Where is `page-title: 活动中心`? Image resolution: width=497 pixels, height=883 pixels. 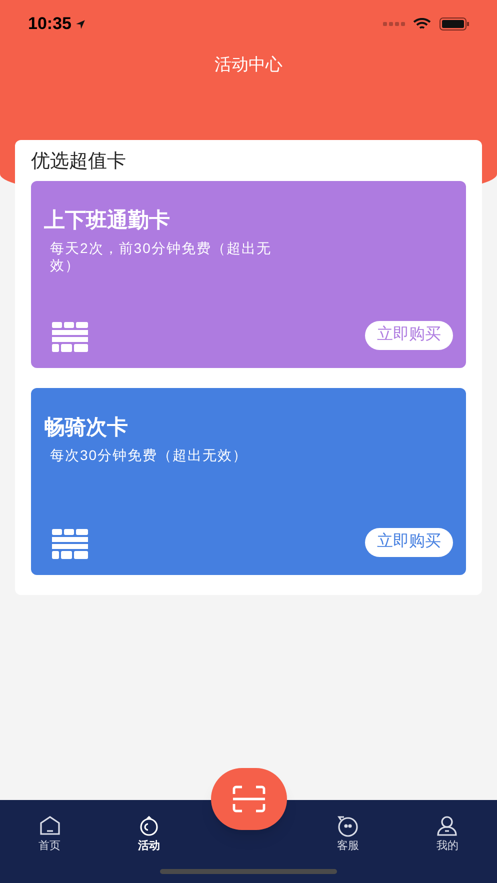 page-title: 活动中心 is located at coordinates (248, 65).